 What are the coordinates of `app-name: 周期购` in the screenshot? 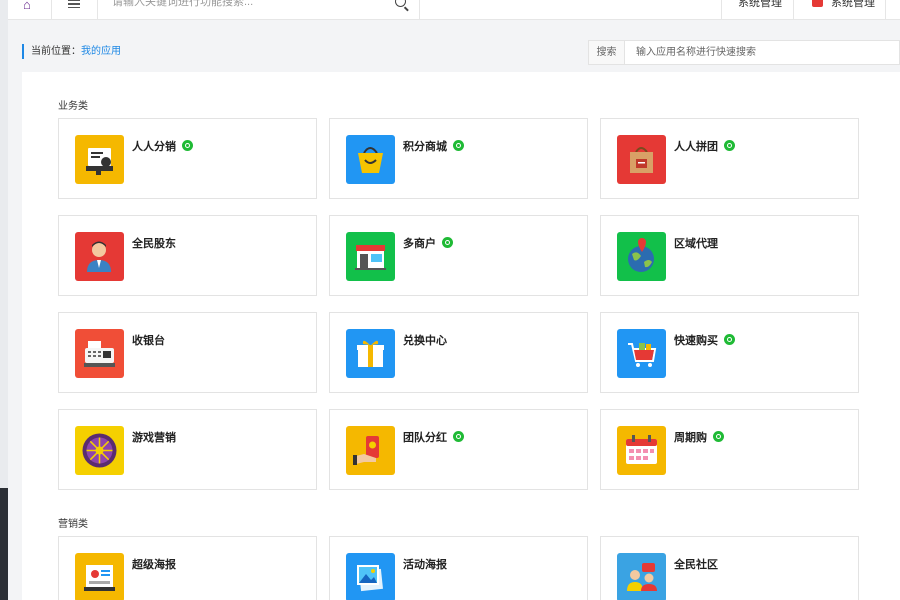 It's located at (690, 438).